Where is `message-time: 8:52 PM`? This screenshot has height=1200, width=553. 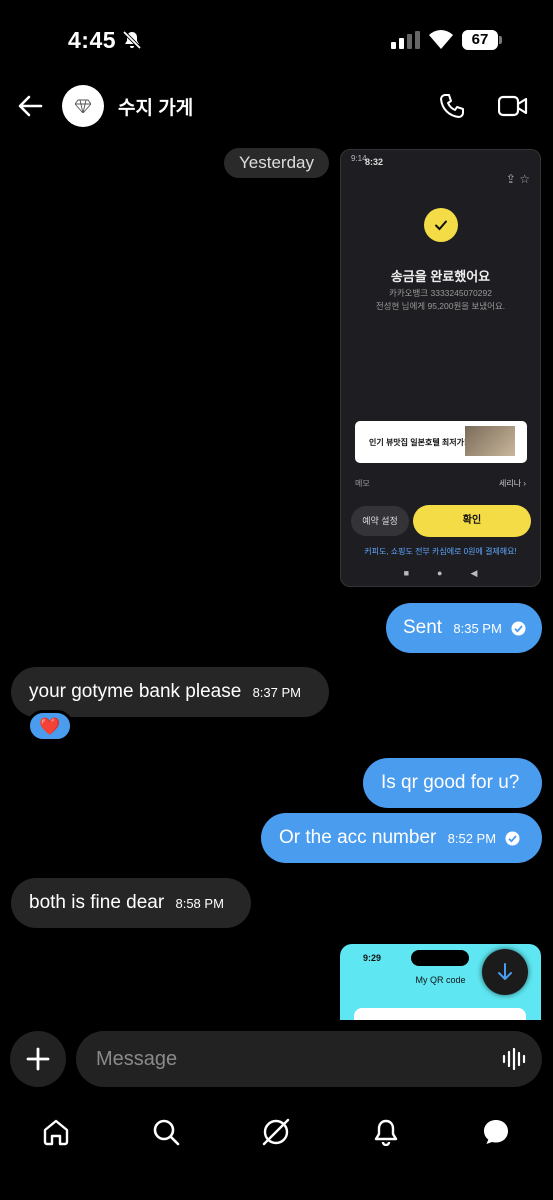
message-time: 8:52 PM is located at coordinates (472, 838).